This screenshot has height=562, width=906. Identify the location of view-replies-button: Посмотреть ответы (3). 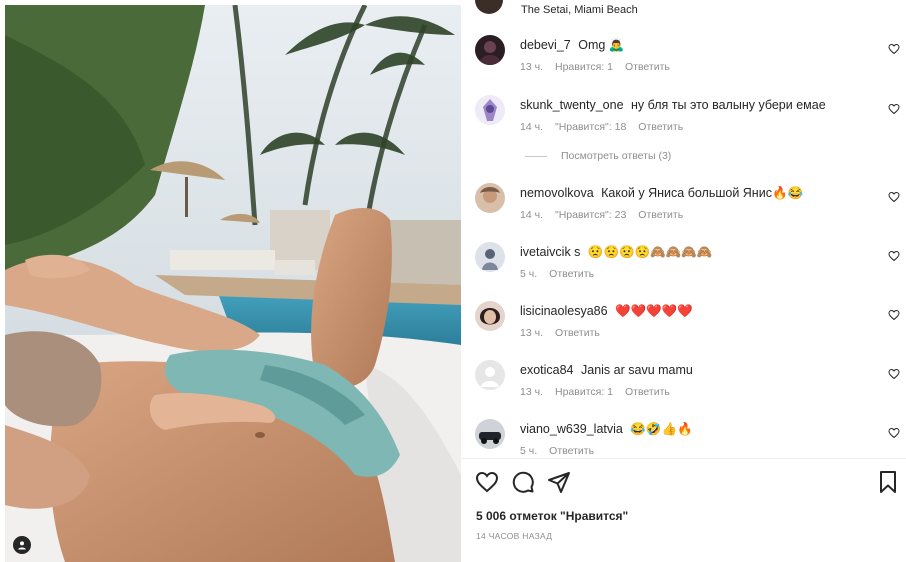
(598, 156).